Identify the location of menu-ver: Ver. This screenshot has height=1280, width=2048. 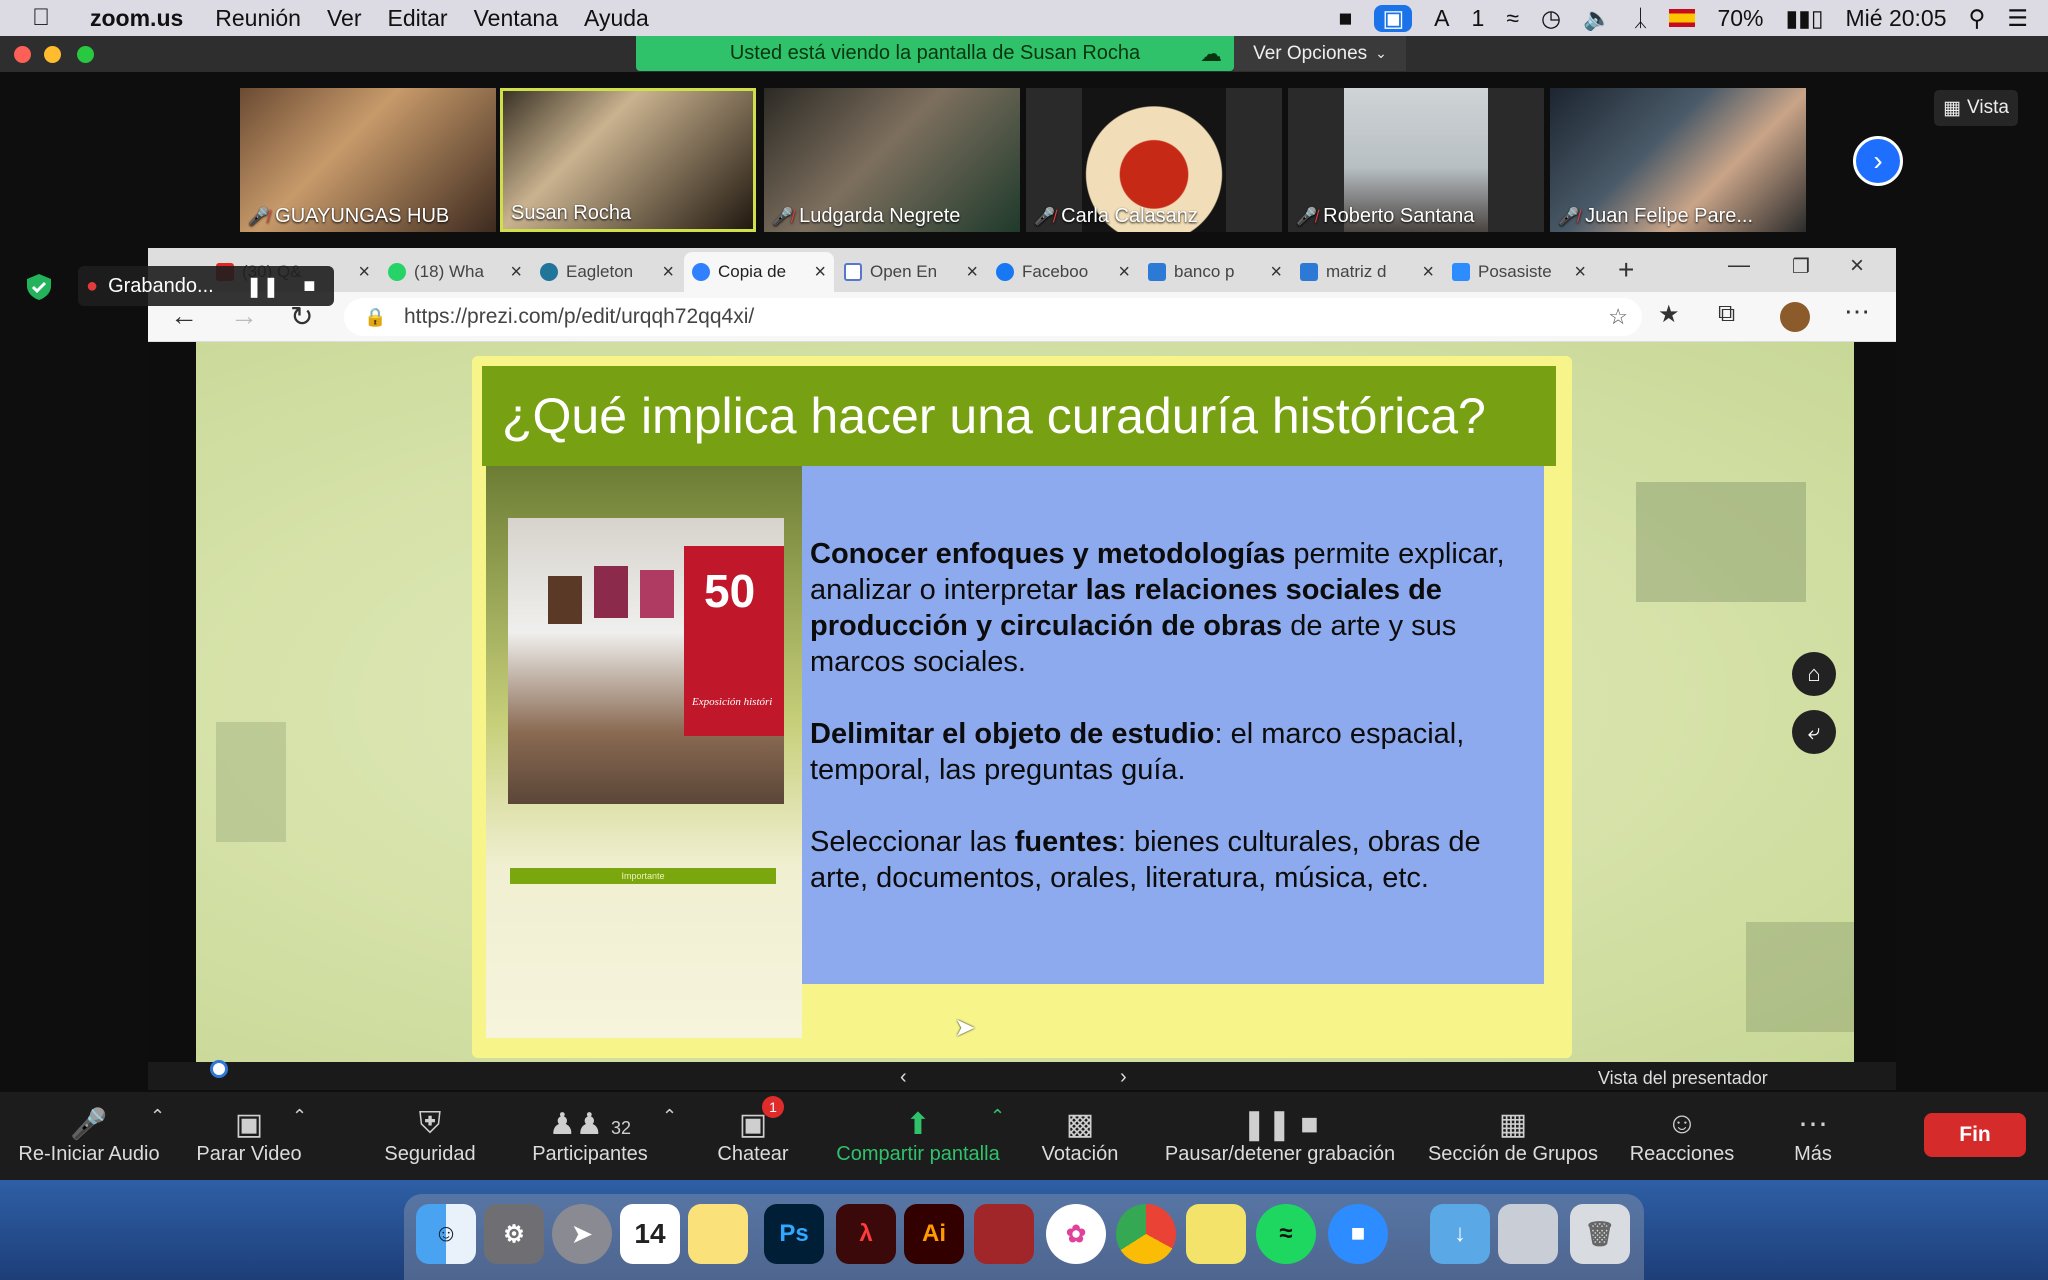
(344, 18).